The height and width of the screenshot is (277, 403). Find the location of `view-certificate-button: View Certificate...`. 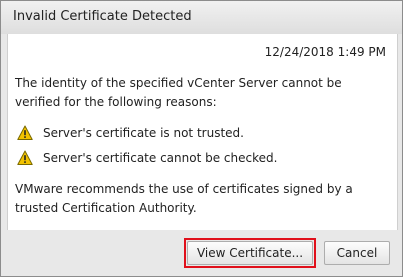

view-certificate-button: View Certificate... is located at coordinates (250, 253).